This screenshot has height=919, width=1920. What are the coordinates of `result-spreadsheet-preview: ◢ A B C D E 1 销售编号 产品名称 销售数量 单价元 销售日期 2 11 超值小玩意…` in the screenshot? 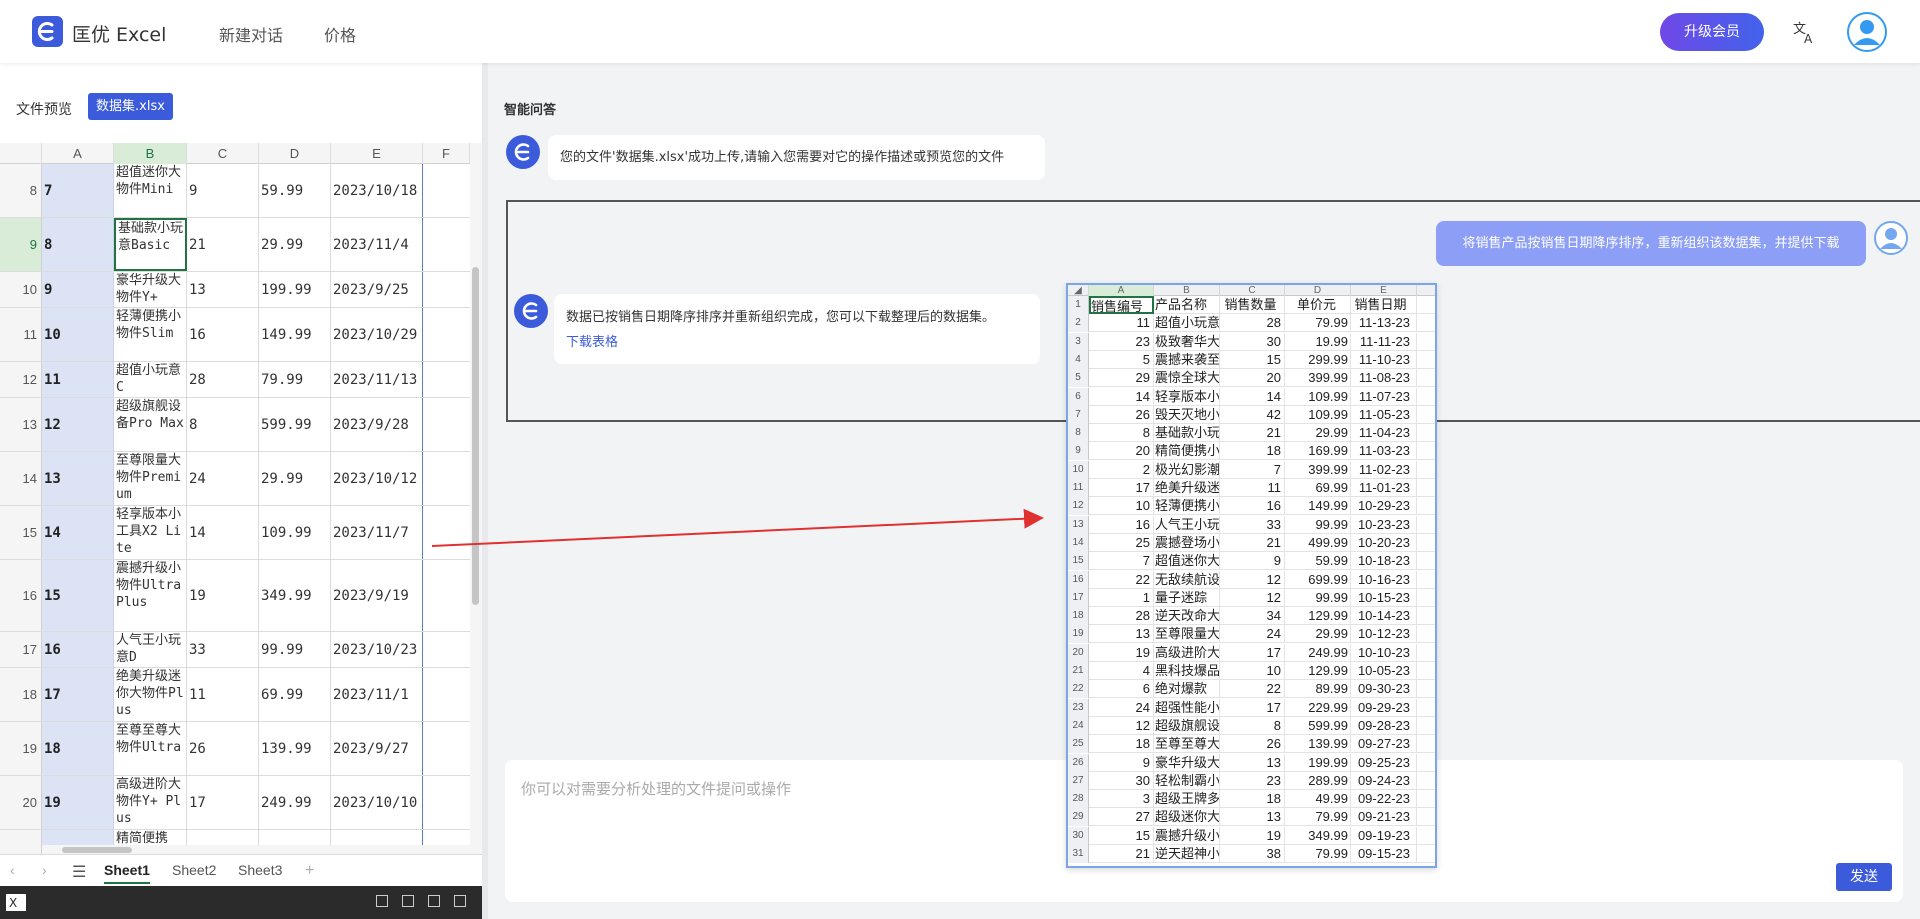 It's located at (1251, 575).